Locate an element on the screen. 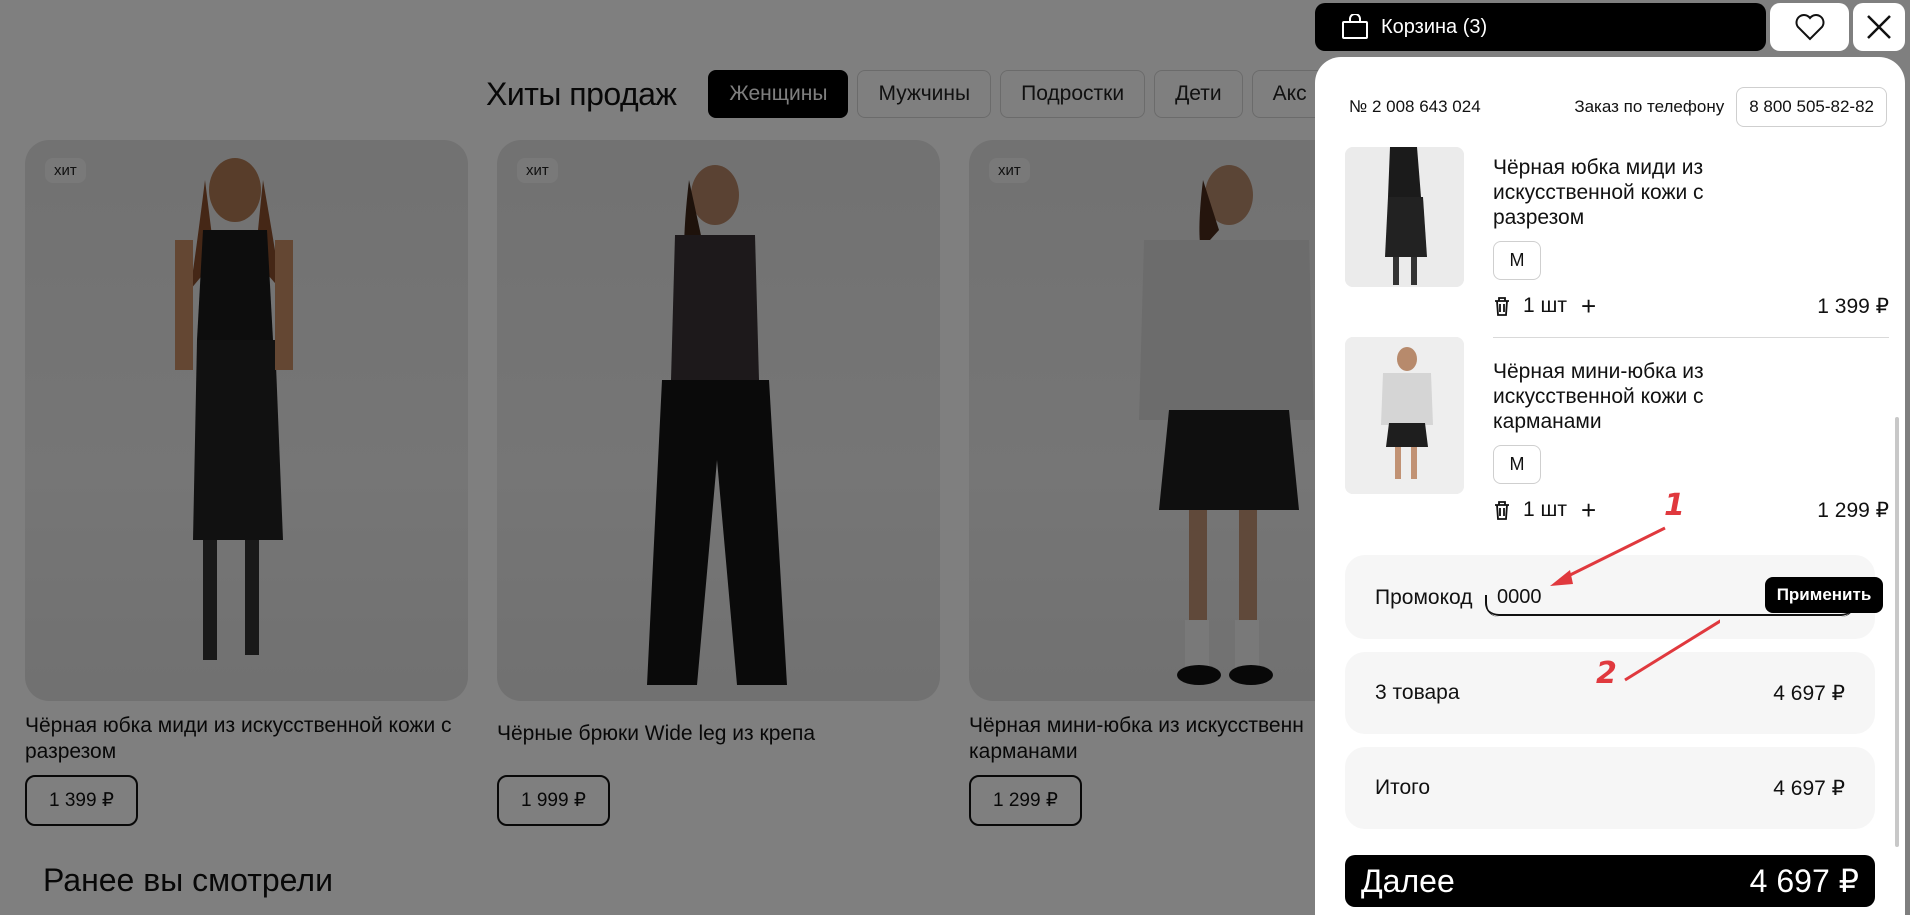  order-number: № 2 008 643 024 is located at coordinates (1415, 106).